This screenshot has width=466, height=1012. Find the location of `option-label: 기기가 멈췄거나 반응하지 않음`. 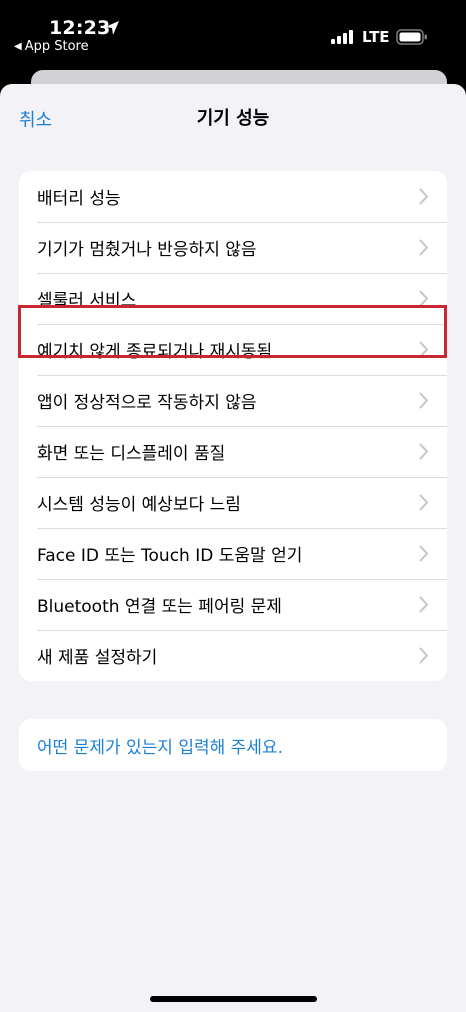

option-label: 기기가 멈췄거나 반응하지 않음 is located at coordinates (147, 250).